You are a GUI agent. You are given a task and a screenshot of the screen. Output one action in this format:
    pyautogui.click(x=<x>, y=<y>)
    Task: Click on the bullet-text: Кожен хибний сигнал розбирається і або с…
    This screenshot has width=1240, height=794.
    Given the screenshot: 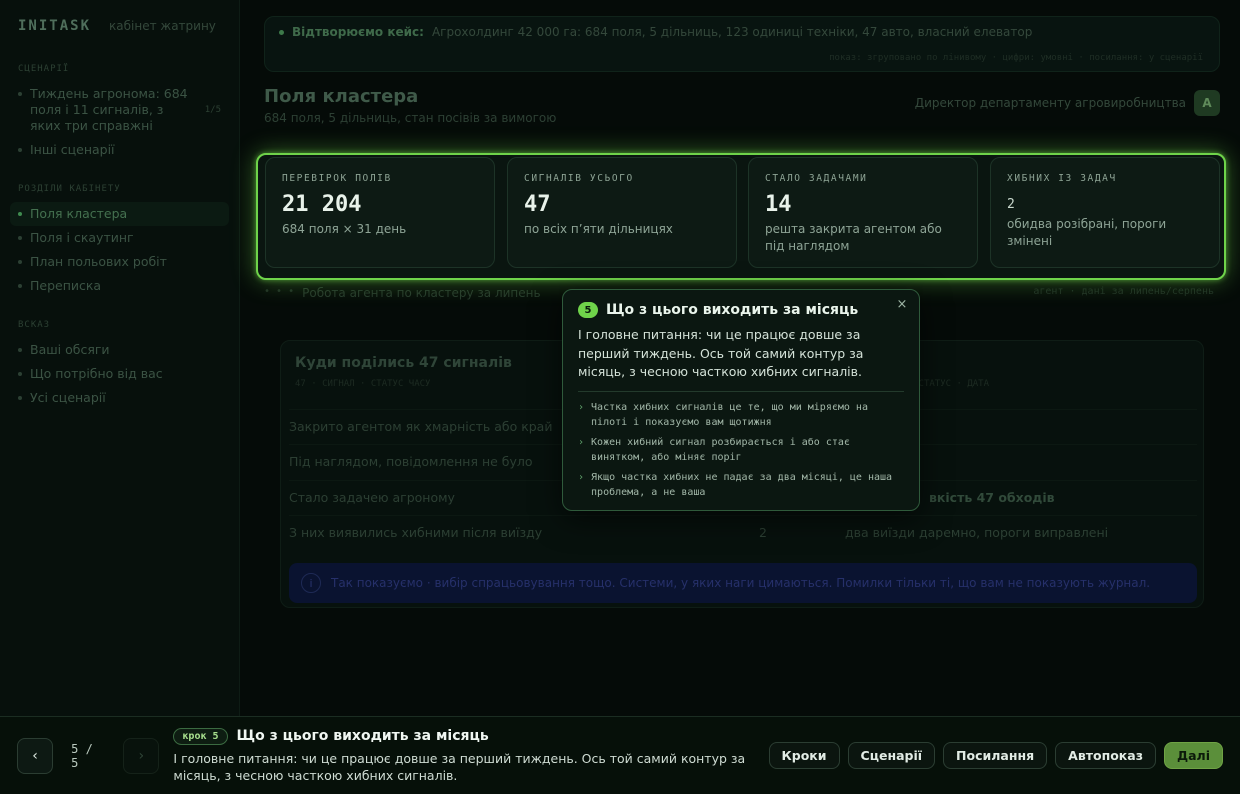 What is the action you would take?
    pyautogui.click(x=720, y=449)
    